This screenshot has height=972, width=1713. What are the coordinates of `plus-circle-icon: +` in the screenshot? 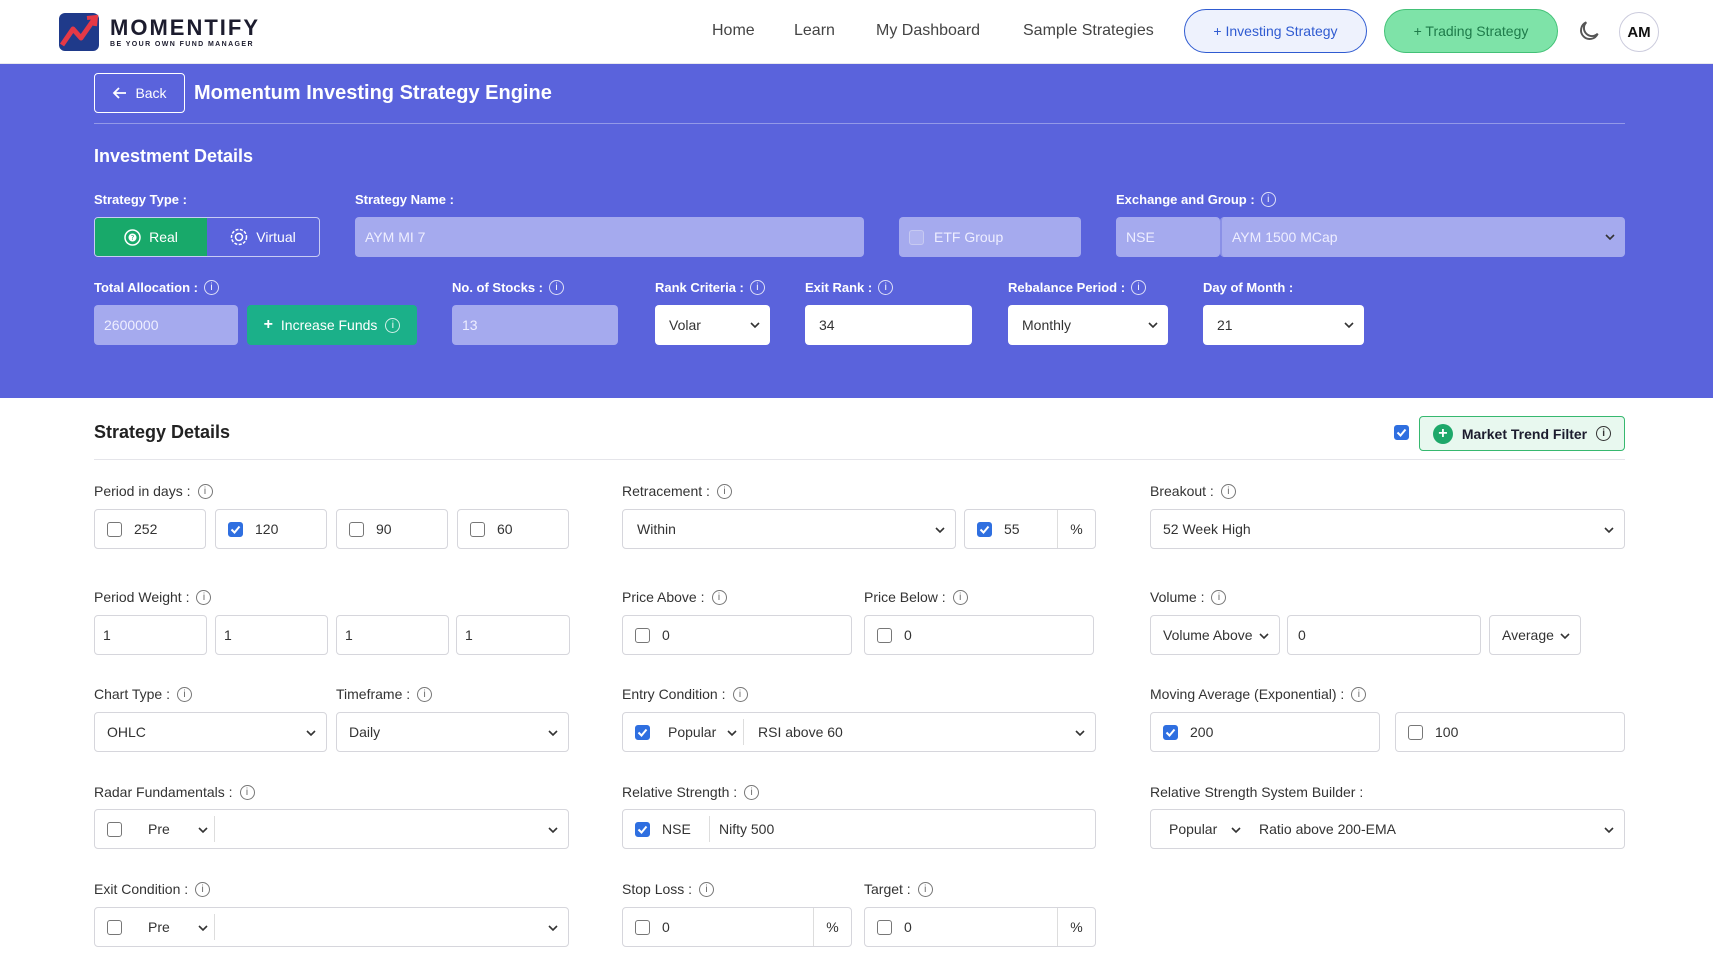 It's located at (1442, 433).